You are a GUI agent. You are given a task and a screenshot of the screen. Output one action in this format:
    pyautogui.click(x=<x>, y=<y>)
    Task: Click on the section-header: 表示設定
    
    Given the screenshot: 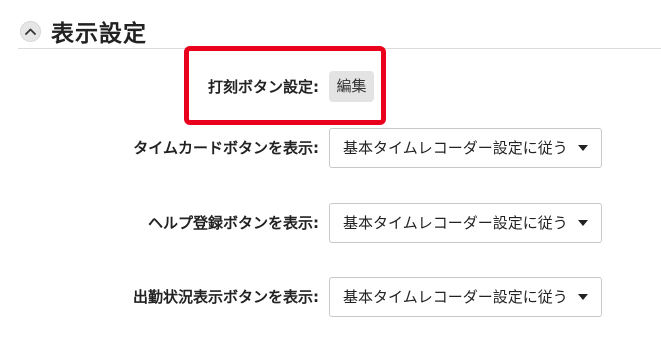 What is the action you would take?
    pyautogui.click(x=83, y=31)
    